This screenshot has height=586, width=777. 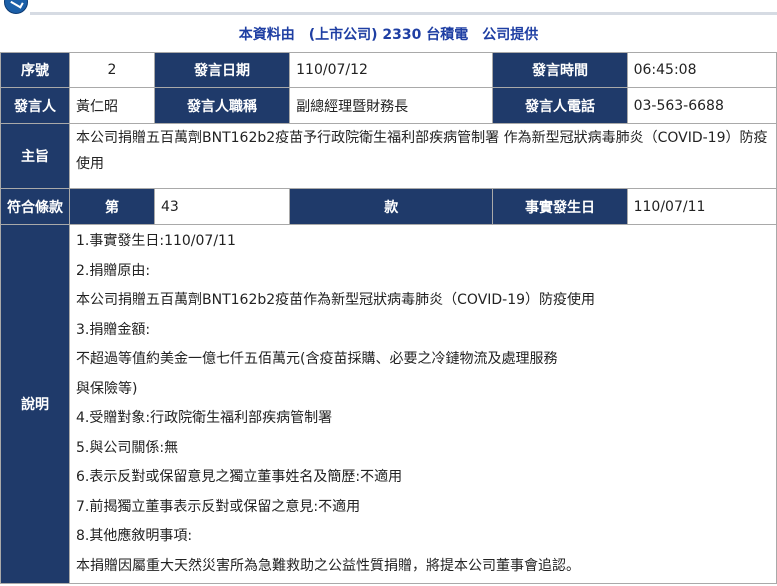 I want to click on label-clause: 符合條款, so click(x=35, y=206).